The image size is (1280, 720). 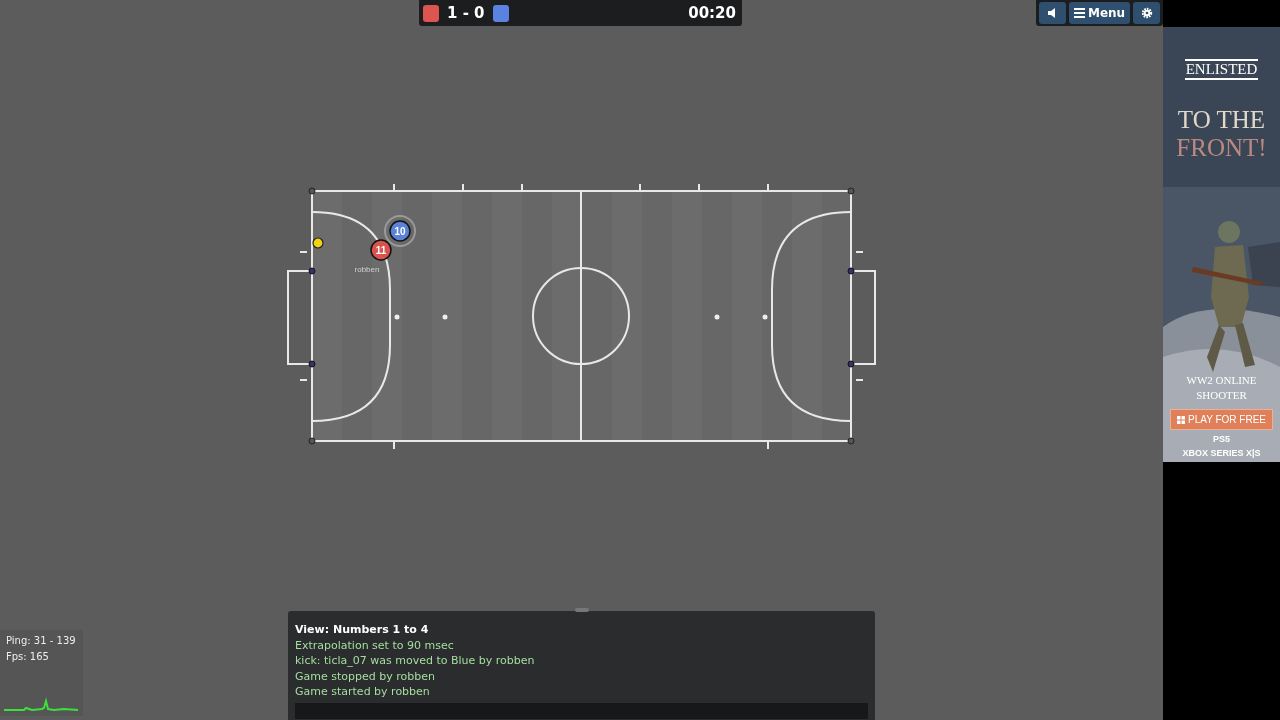 What do you see at coordinates (712, 13) in the screenshot?
I see `game-timer: 00:20` at bounding box center [712, 13].